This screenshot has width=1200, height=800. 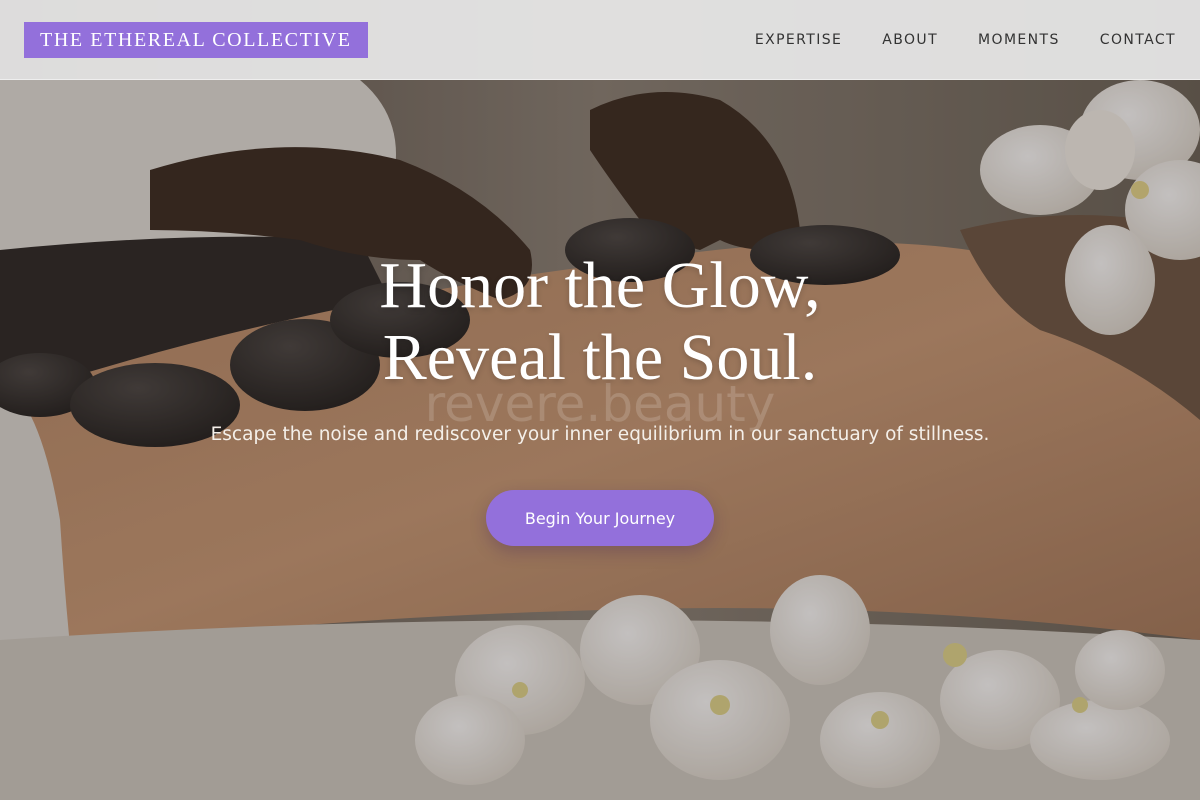 I want to click on nav-link-expertise: EXPERTISE, so click(x=798, y=40).